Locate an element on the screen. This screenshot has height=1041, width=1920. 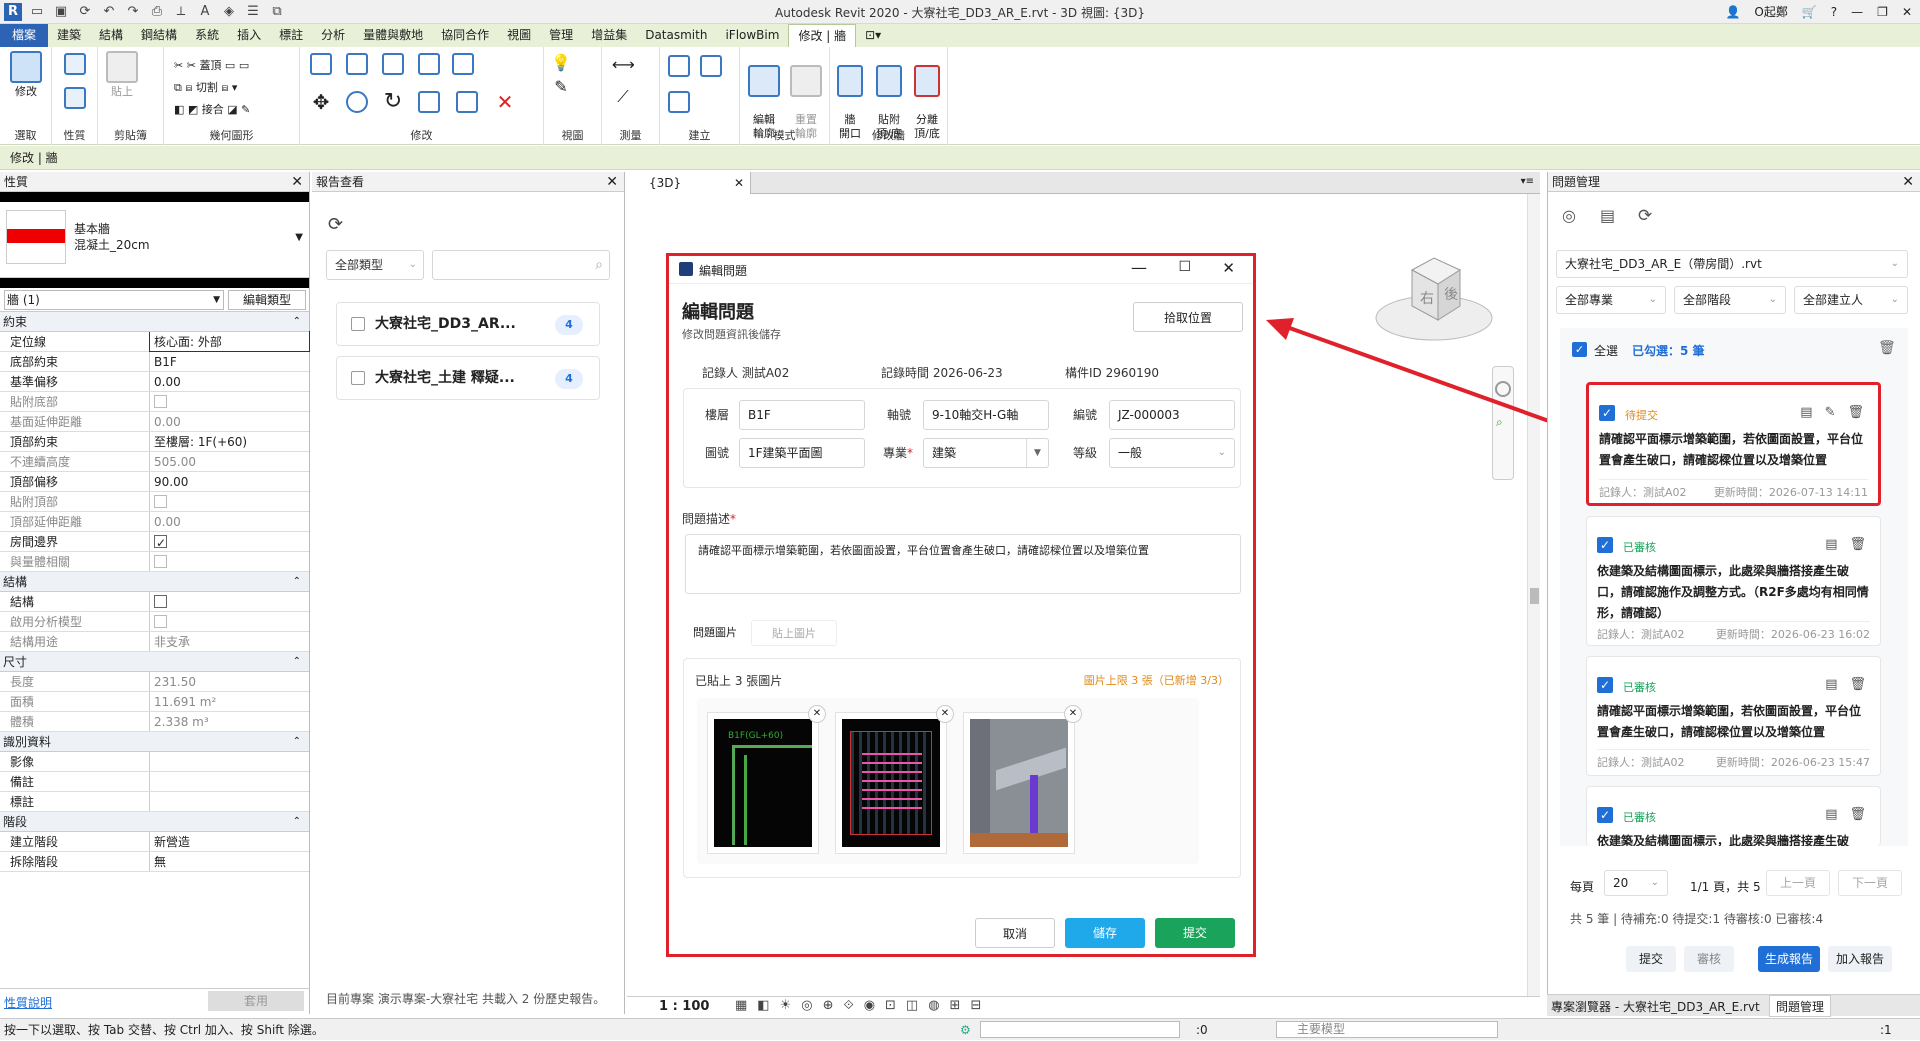
collapse-icon: ⌃ is located at coordinates (297, 742).